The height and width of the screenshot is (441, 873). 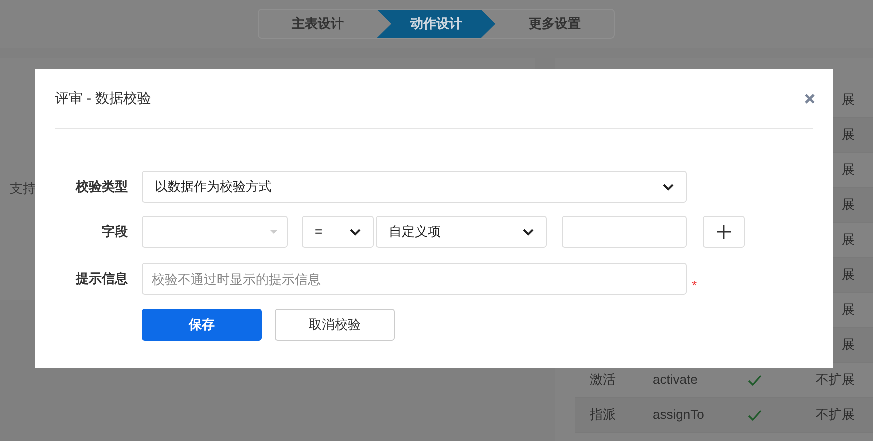 I want to click on field-select, so click(x=215, y=232).